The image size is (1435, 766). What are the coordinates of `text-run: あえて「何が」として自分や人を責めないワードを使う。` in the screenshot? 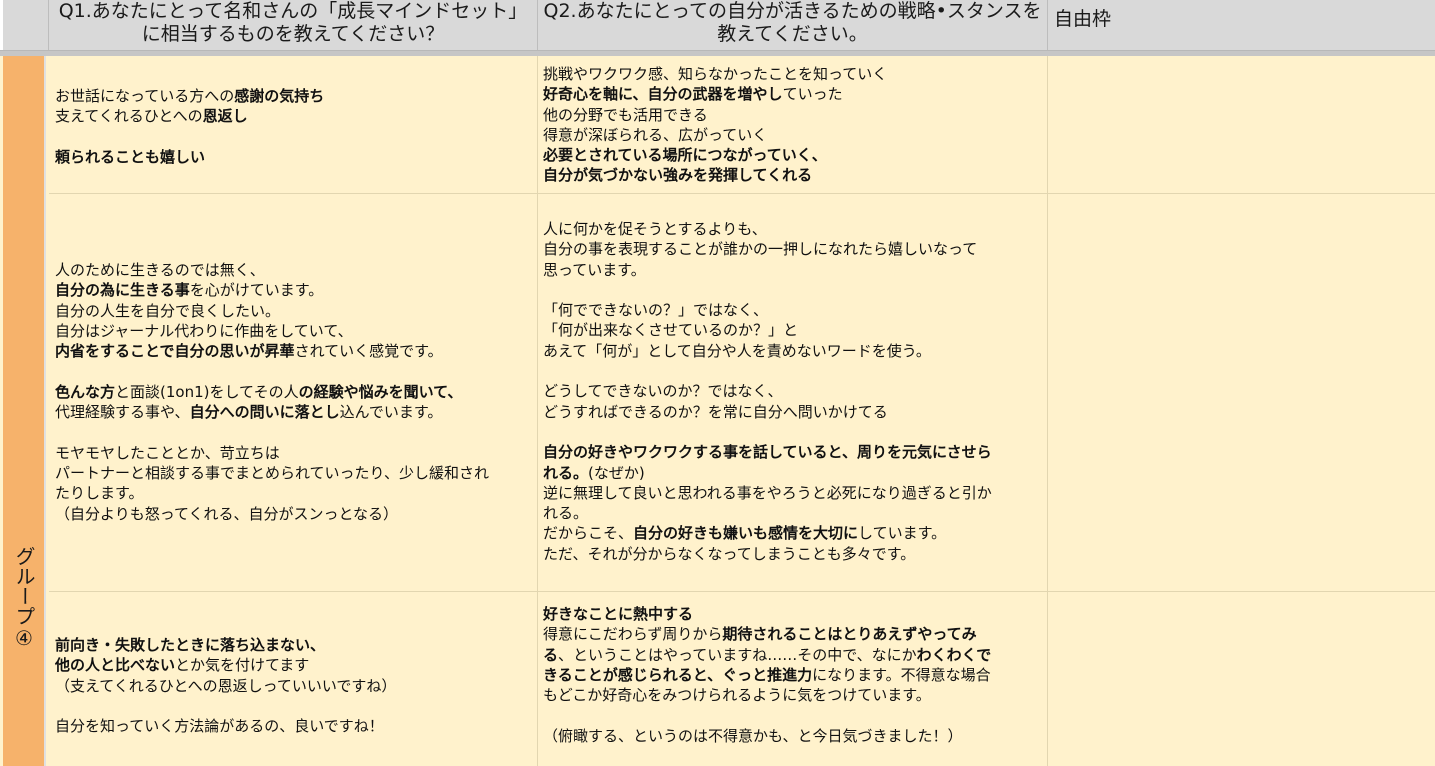 It's located at (737, 350).